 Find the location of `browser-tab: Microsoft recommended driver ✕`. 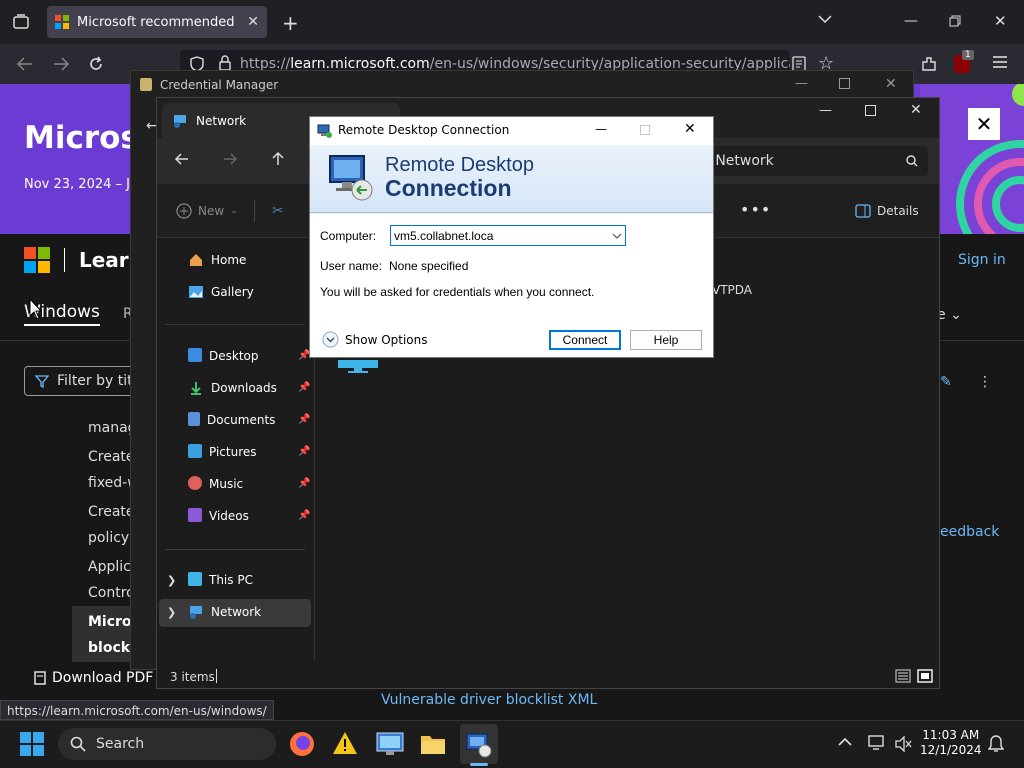

browser-tab: Microsoft recommended driver ✕ is located at coordinates (157, 22).